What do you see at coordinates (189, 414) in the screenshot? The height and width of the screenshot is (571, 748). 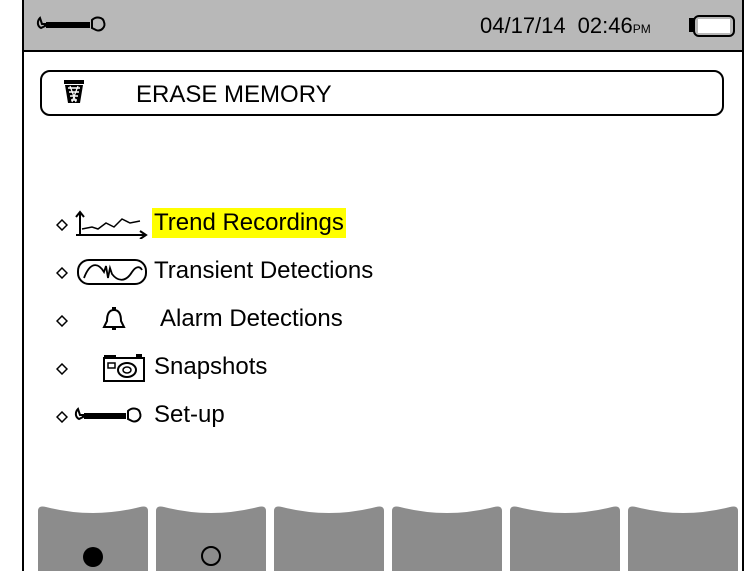 I see `menu-item-label: Set-up` at bounding box center [189, 414].